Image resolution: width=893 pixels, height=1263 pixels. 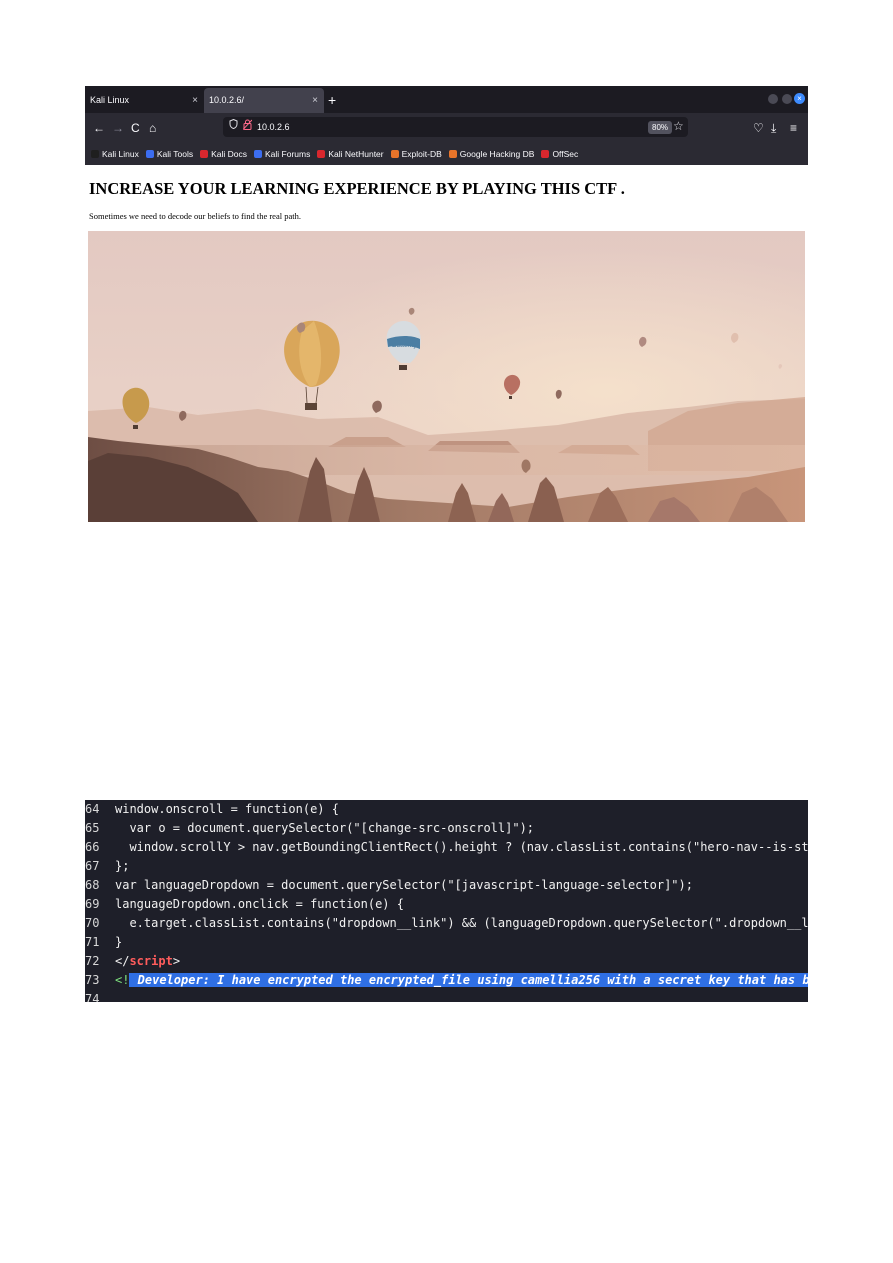 What do you see at coordinates (259, 904) in the screenshot?
I see `code-text: languageDropdown.onclick = function(e) {` at bounding box center [259, 904].